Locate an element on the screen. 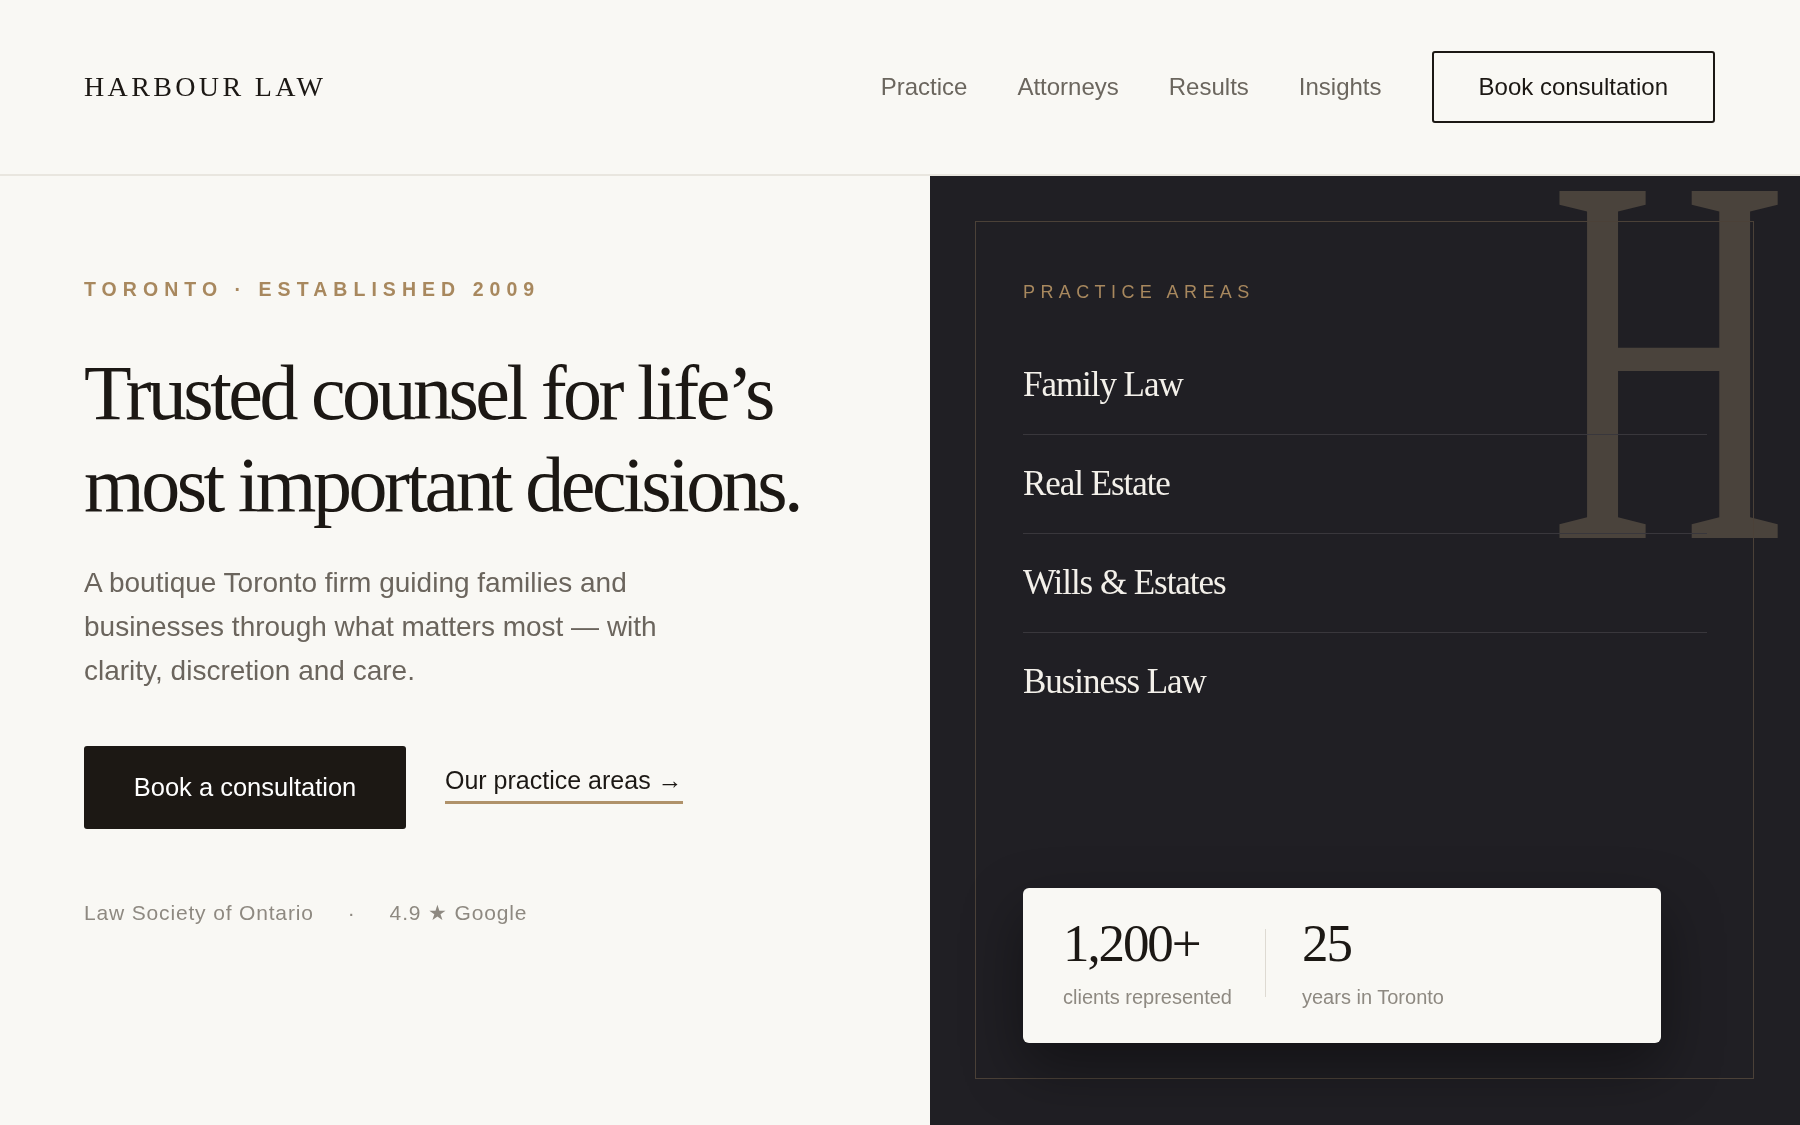  headline: Trusted counsel for life’s most important decisions. is located at coordinates (443, 439).